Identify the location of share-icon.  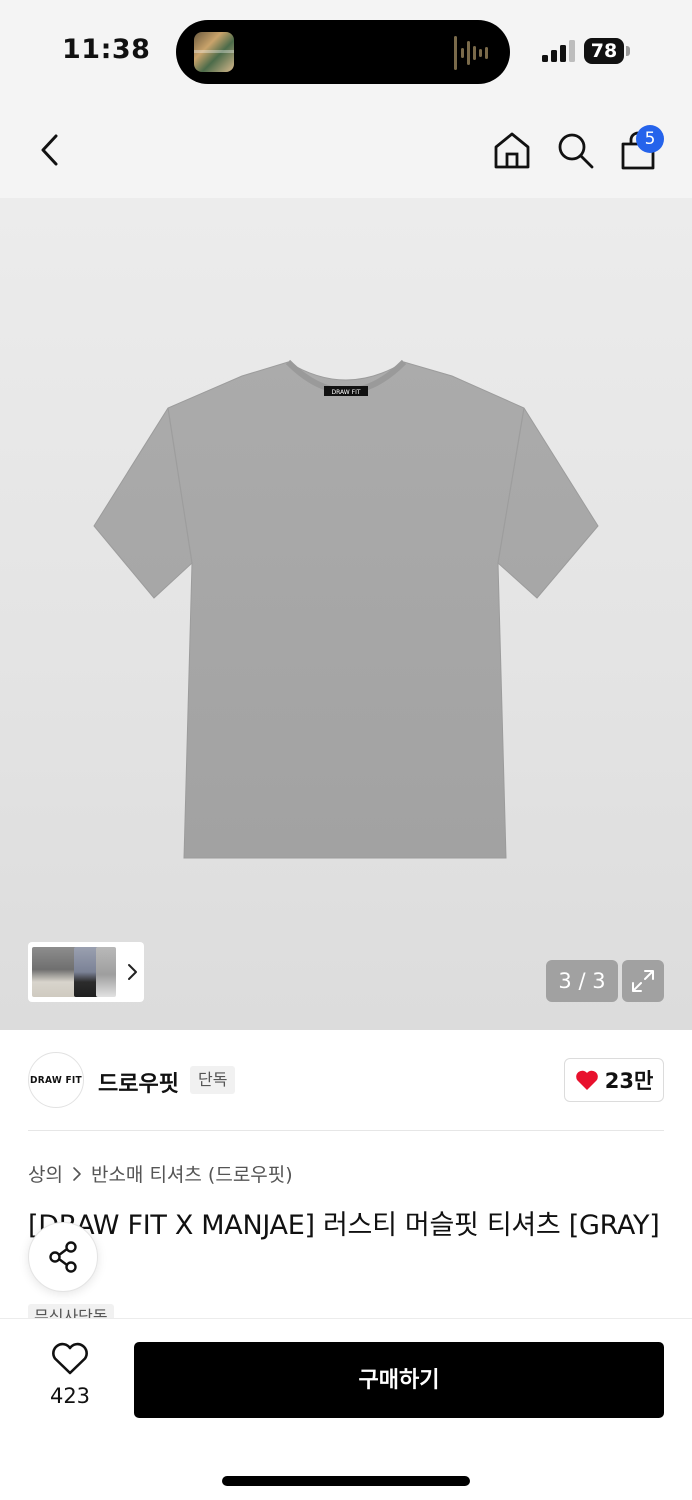
(63, 1257).